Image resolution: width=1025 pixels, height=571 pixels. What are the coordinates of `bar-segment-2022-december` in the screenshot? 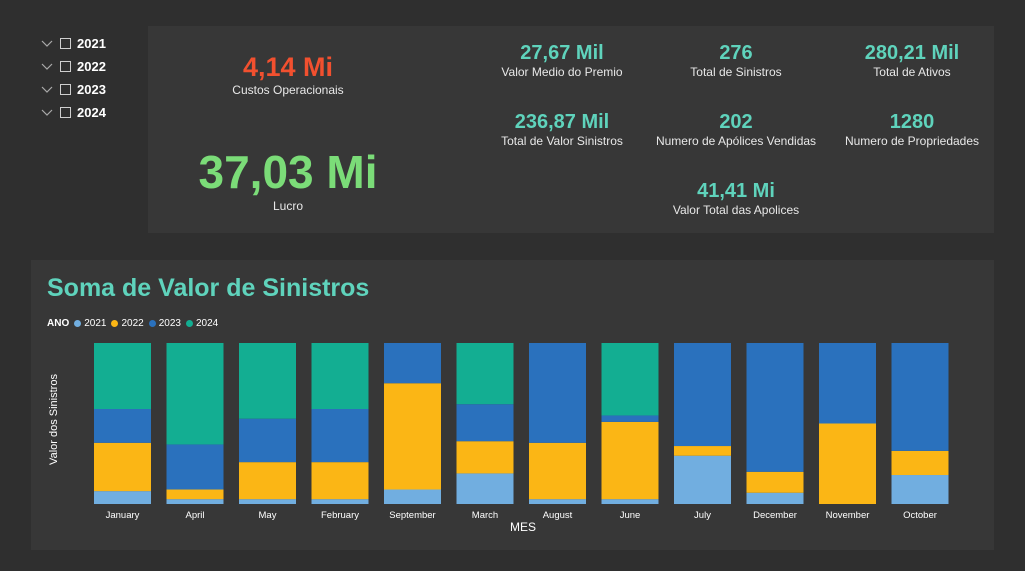 It's located at (775, 482).